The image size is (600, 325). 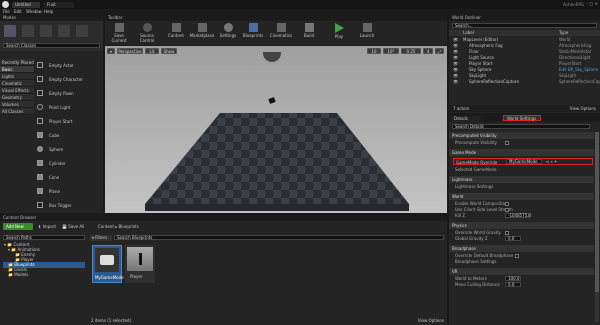 What do you see at coordinates (119, 33) in the screenshot?
I see `save-button: Save Current` at bounding box center [119, 33].